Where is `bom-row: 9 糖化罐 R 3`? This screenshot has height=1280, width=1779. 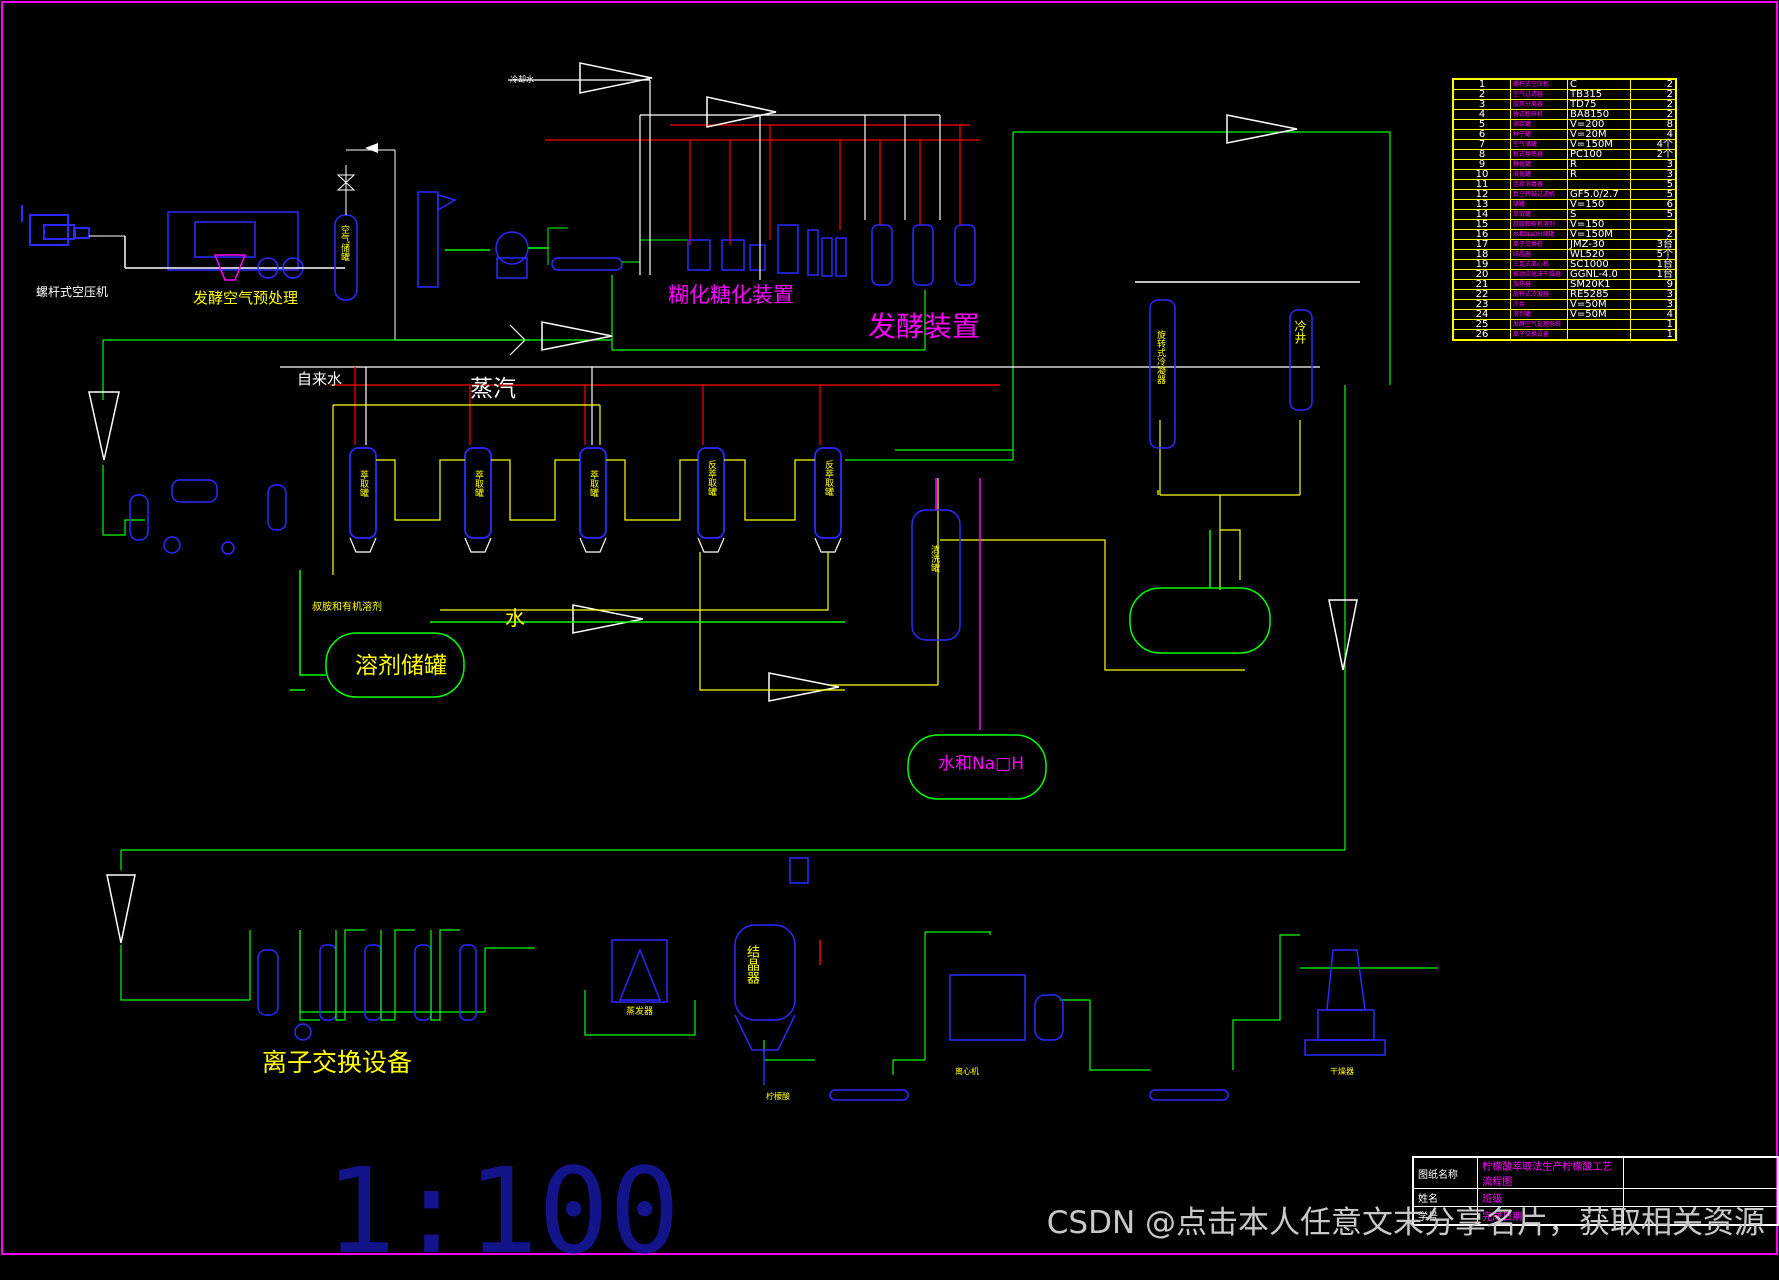
bom-row: 9 糖化罐 R 3 is located at coordinates (1564, 164).